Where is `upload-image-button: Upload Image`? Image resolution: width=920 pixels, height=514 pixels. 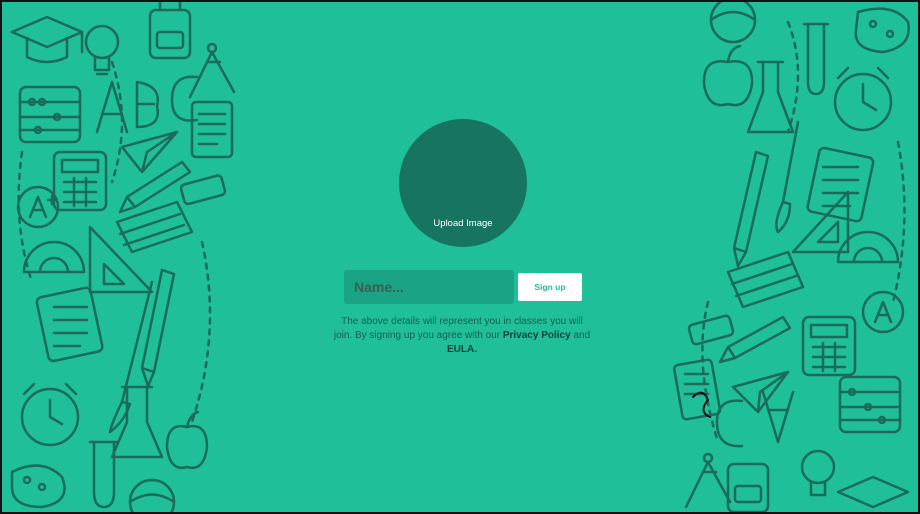 upload-image-button: Upload Image is located at coordinates (463, 183).